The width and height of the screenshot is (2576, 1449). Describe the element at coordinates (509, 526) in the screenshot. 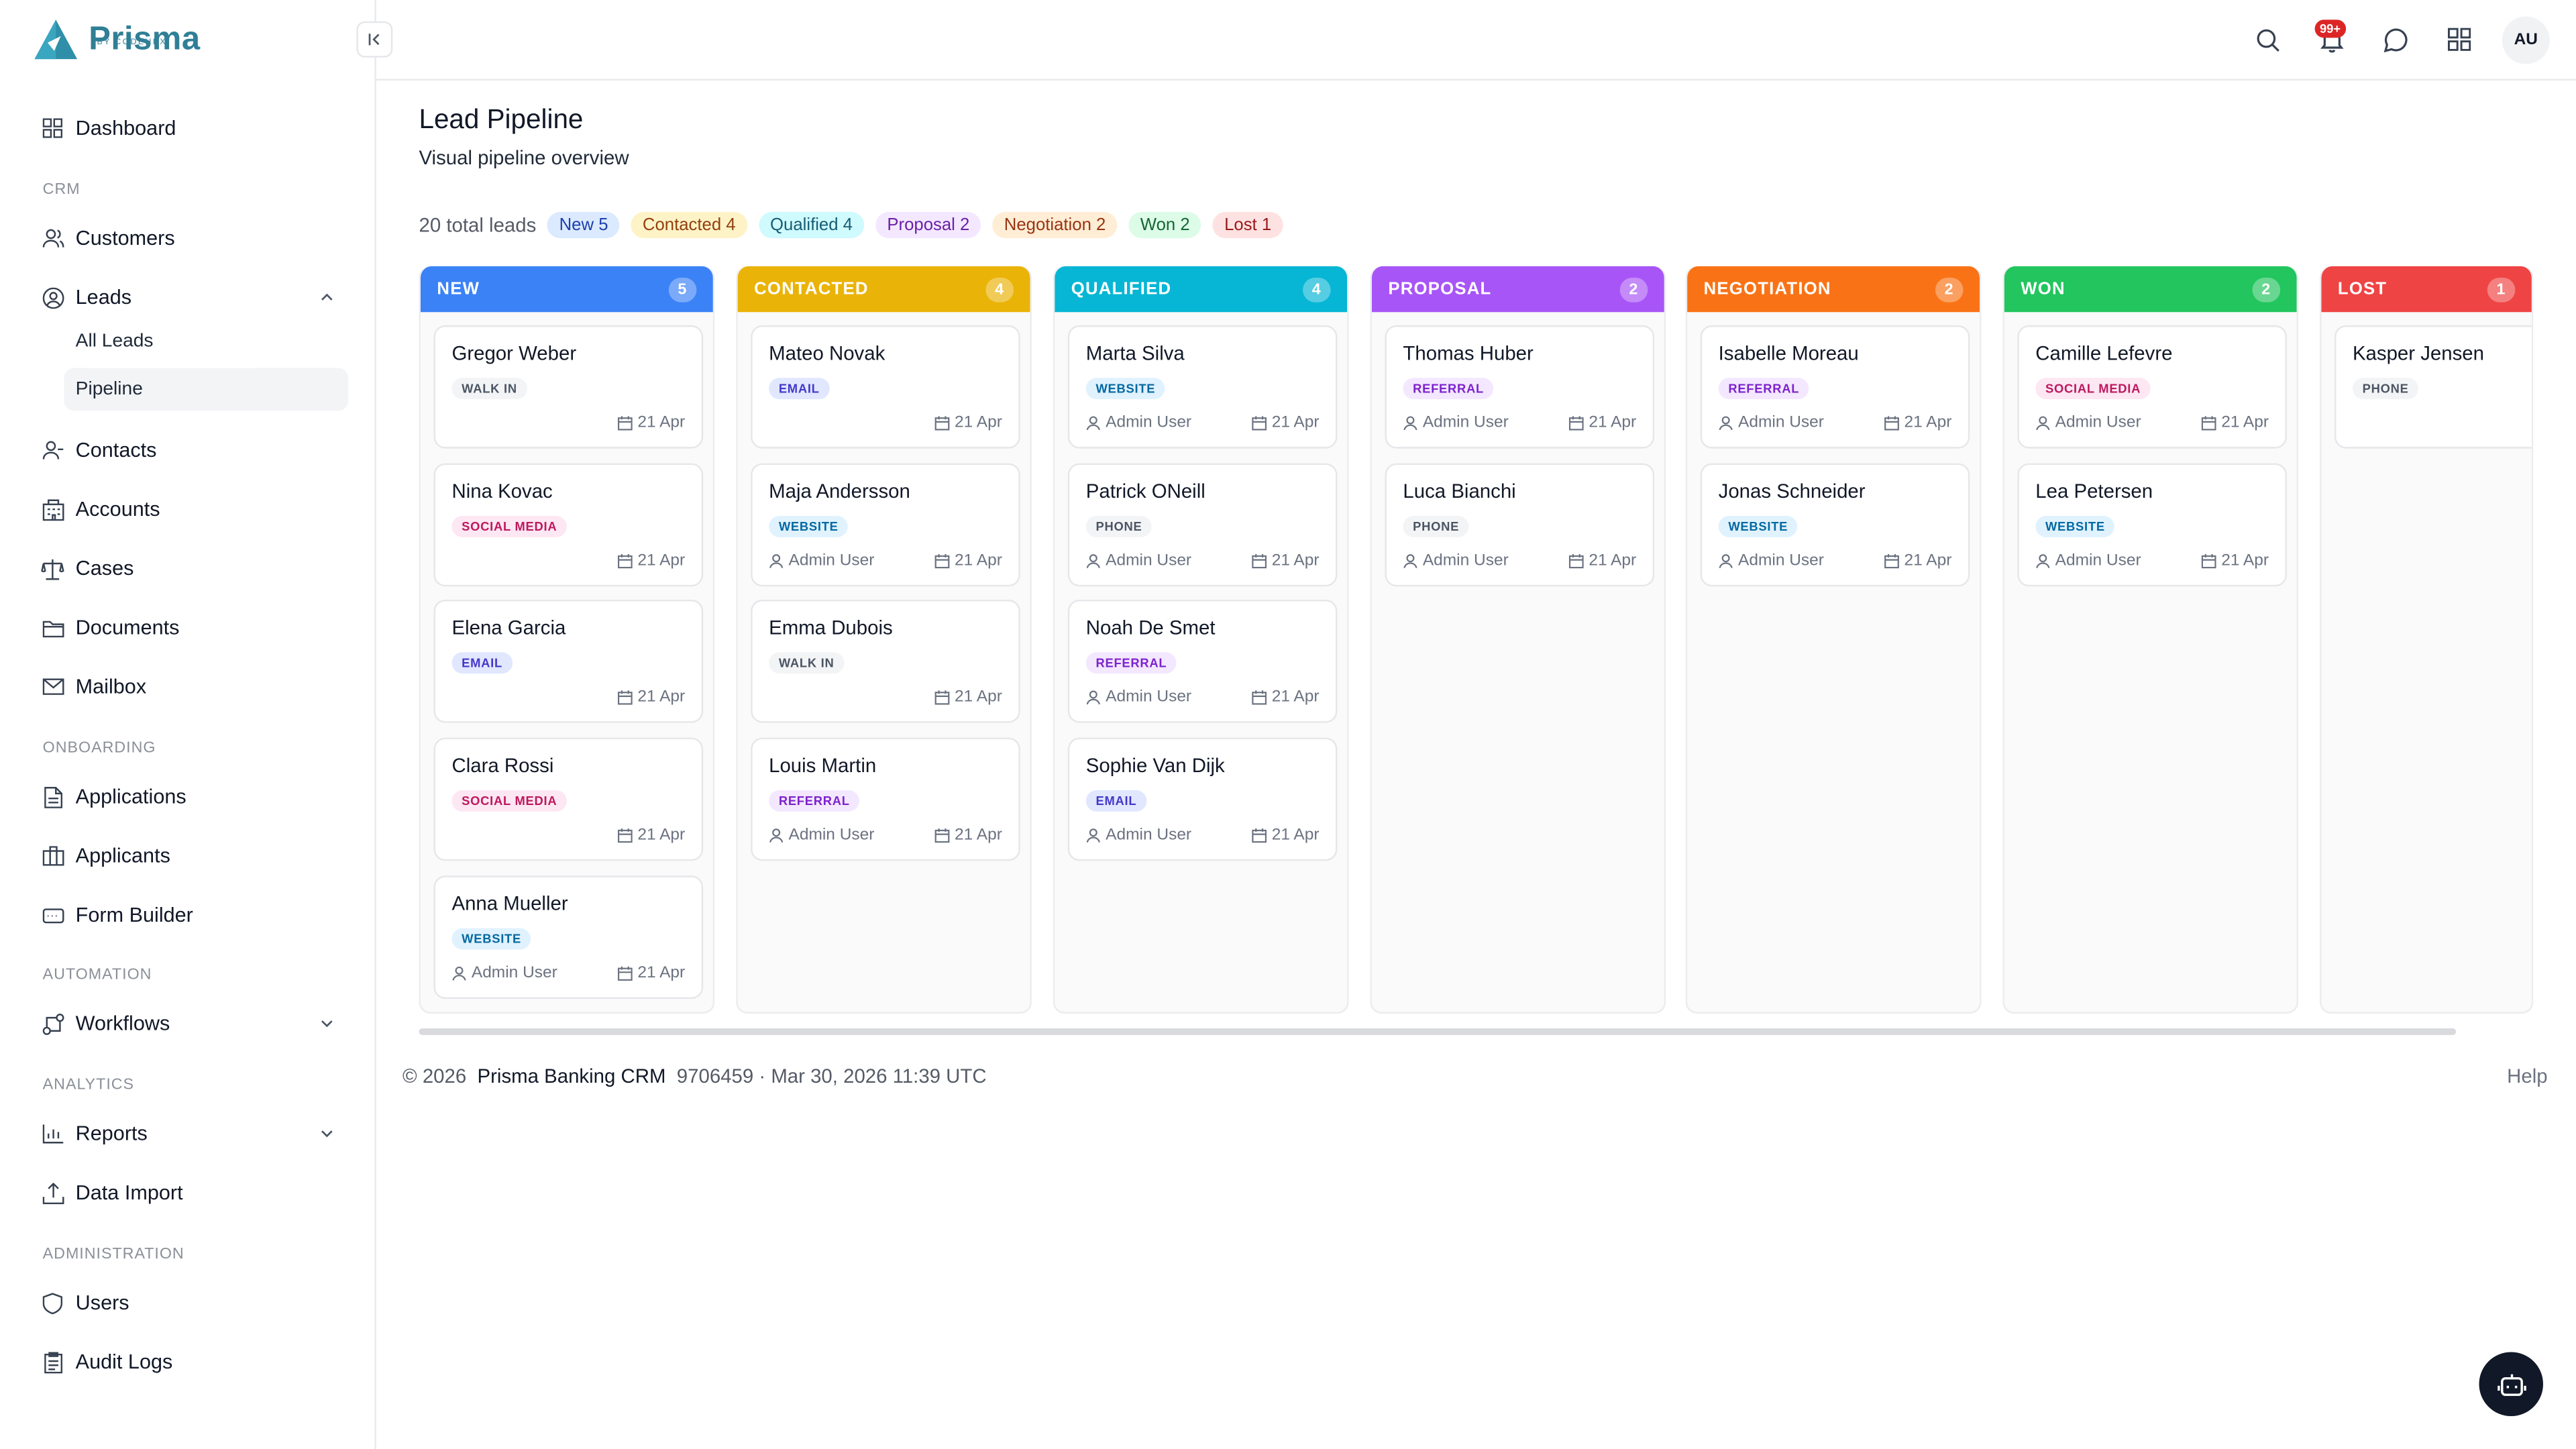

I see `lead-source-tag: SOCIAL MEDIA` at that location.